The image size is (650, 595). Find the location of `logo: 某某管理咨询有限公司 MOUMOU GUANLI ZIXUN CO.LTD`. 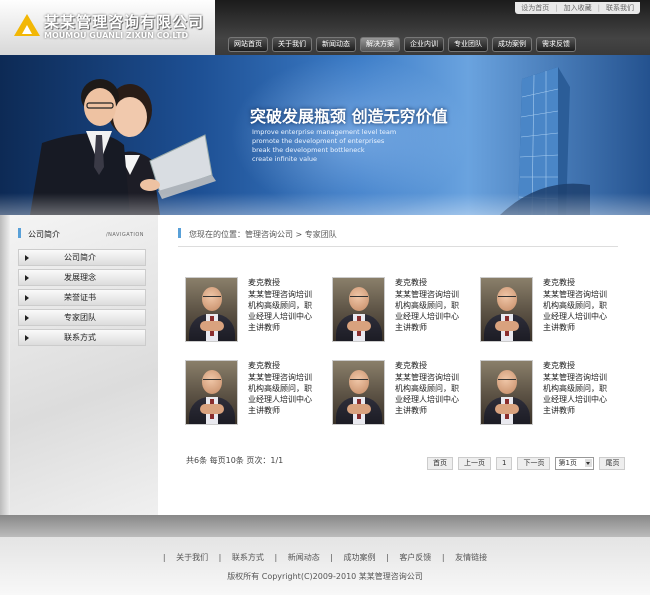

logo: 某某管理咨询有限公司 MOUMOU GUANLI ZIXUN CO.LTD is located at coordinates (107, 27).